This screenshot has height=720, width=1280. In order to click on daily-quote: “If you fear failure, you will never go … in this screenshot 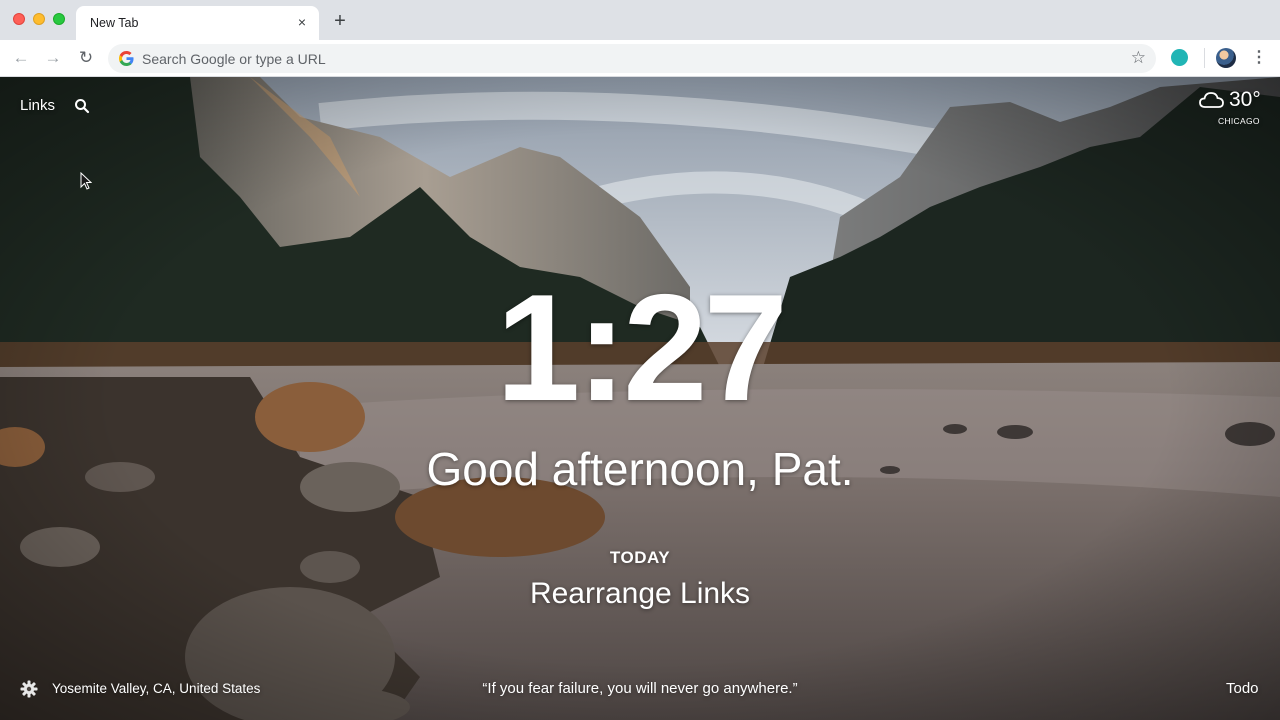, I will do `click(640, 688)`.